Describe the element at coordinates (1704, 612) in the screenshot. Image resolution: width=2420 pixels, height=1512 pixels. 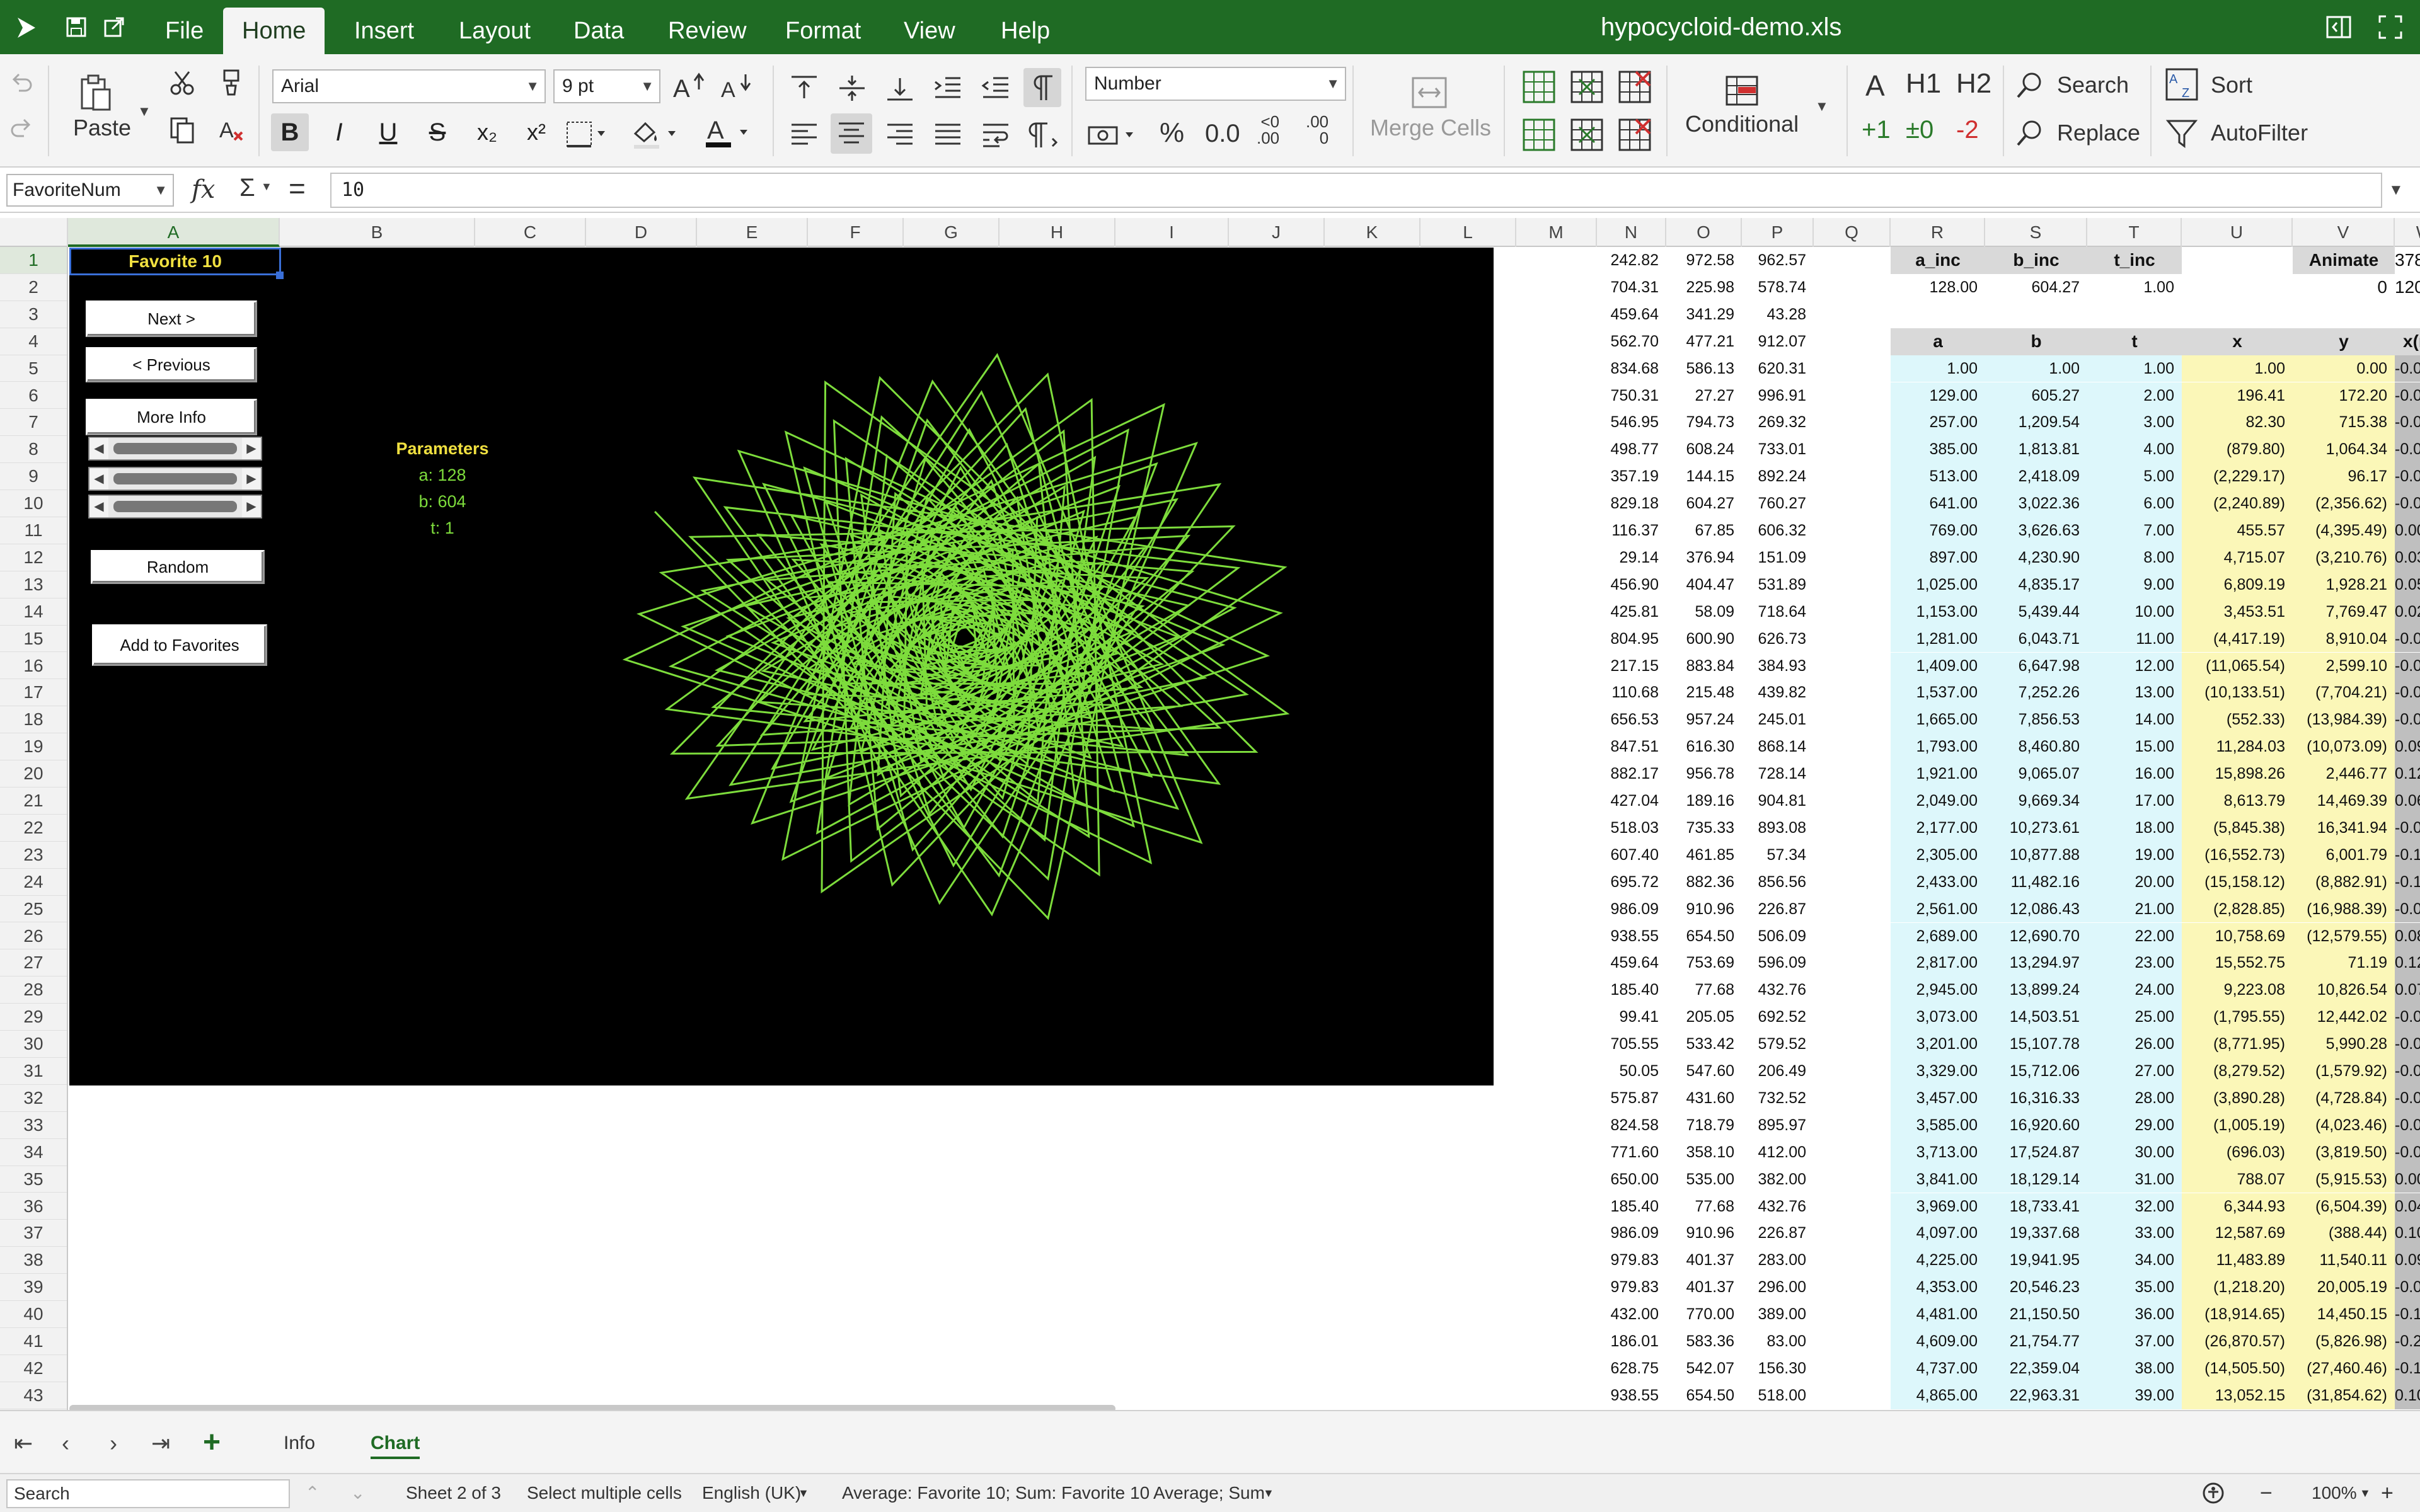
I see `cell: 58.09` at that location.